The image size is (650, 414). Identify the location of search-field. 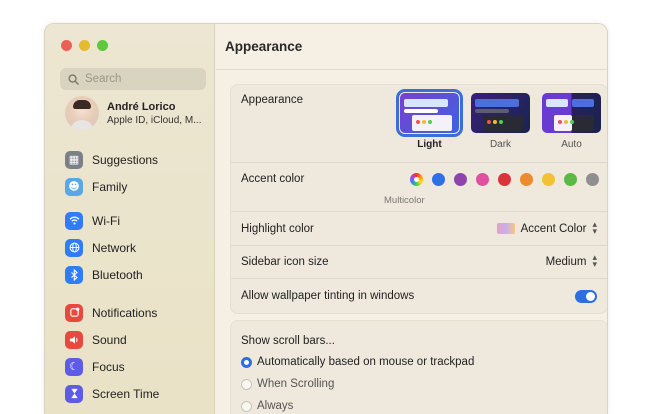
(133, 79).